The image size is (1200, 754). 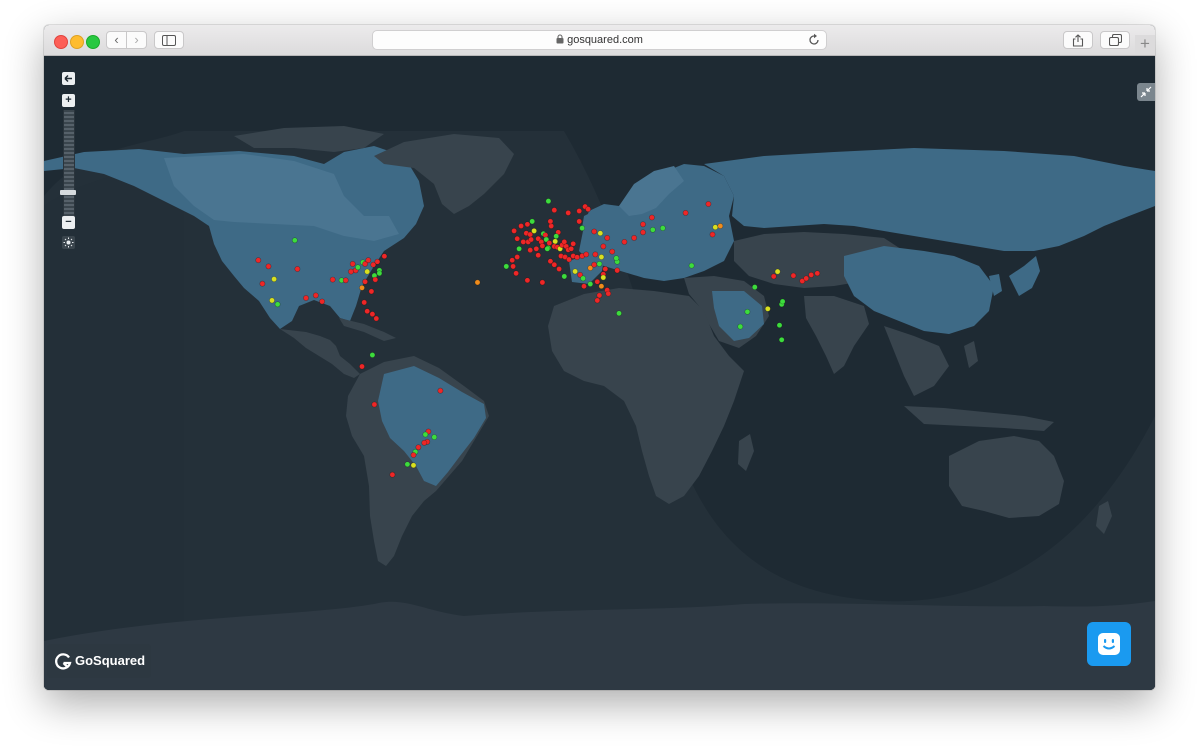 I want to click on reload-icon, so click(x=814, y=39).